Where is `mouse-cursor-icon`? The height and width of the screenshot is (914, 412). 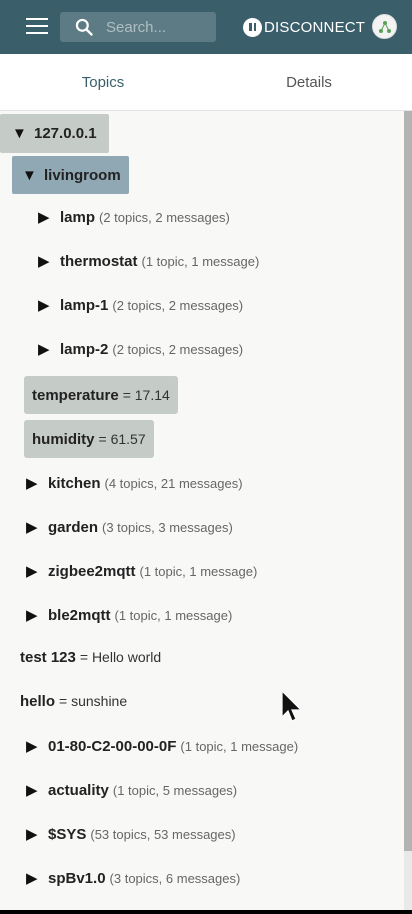
mouse-cursor-icon is located at coordinates (292, 706).